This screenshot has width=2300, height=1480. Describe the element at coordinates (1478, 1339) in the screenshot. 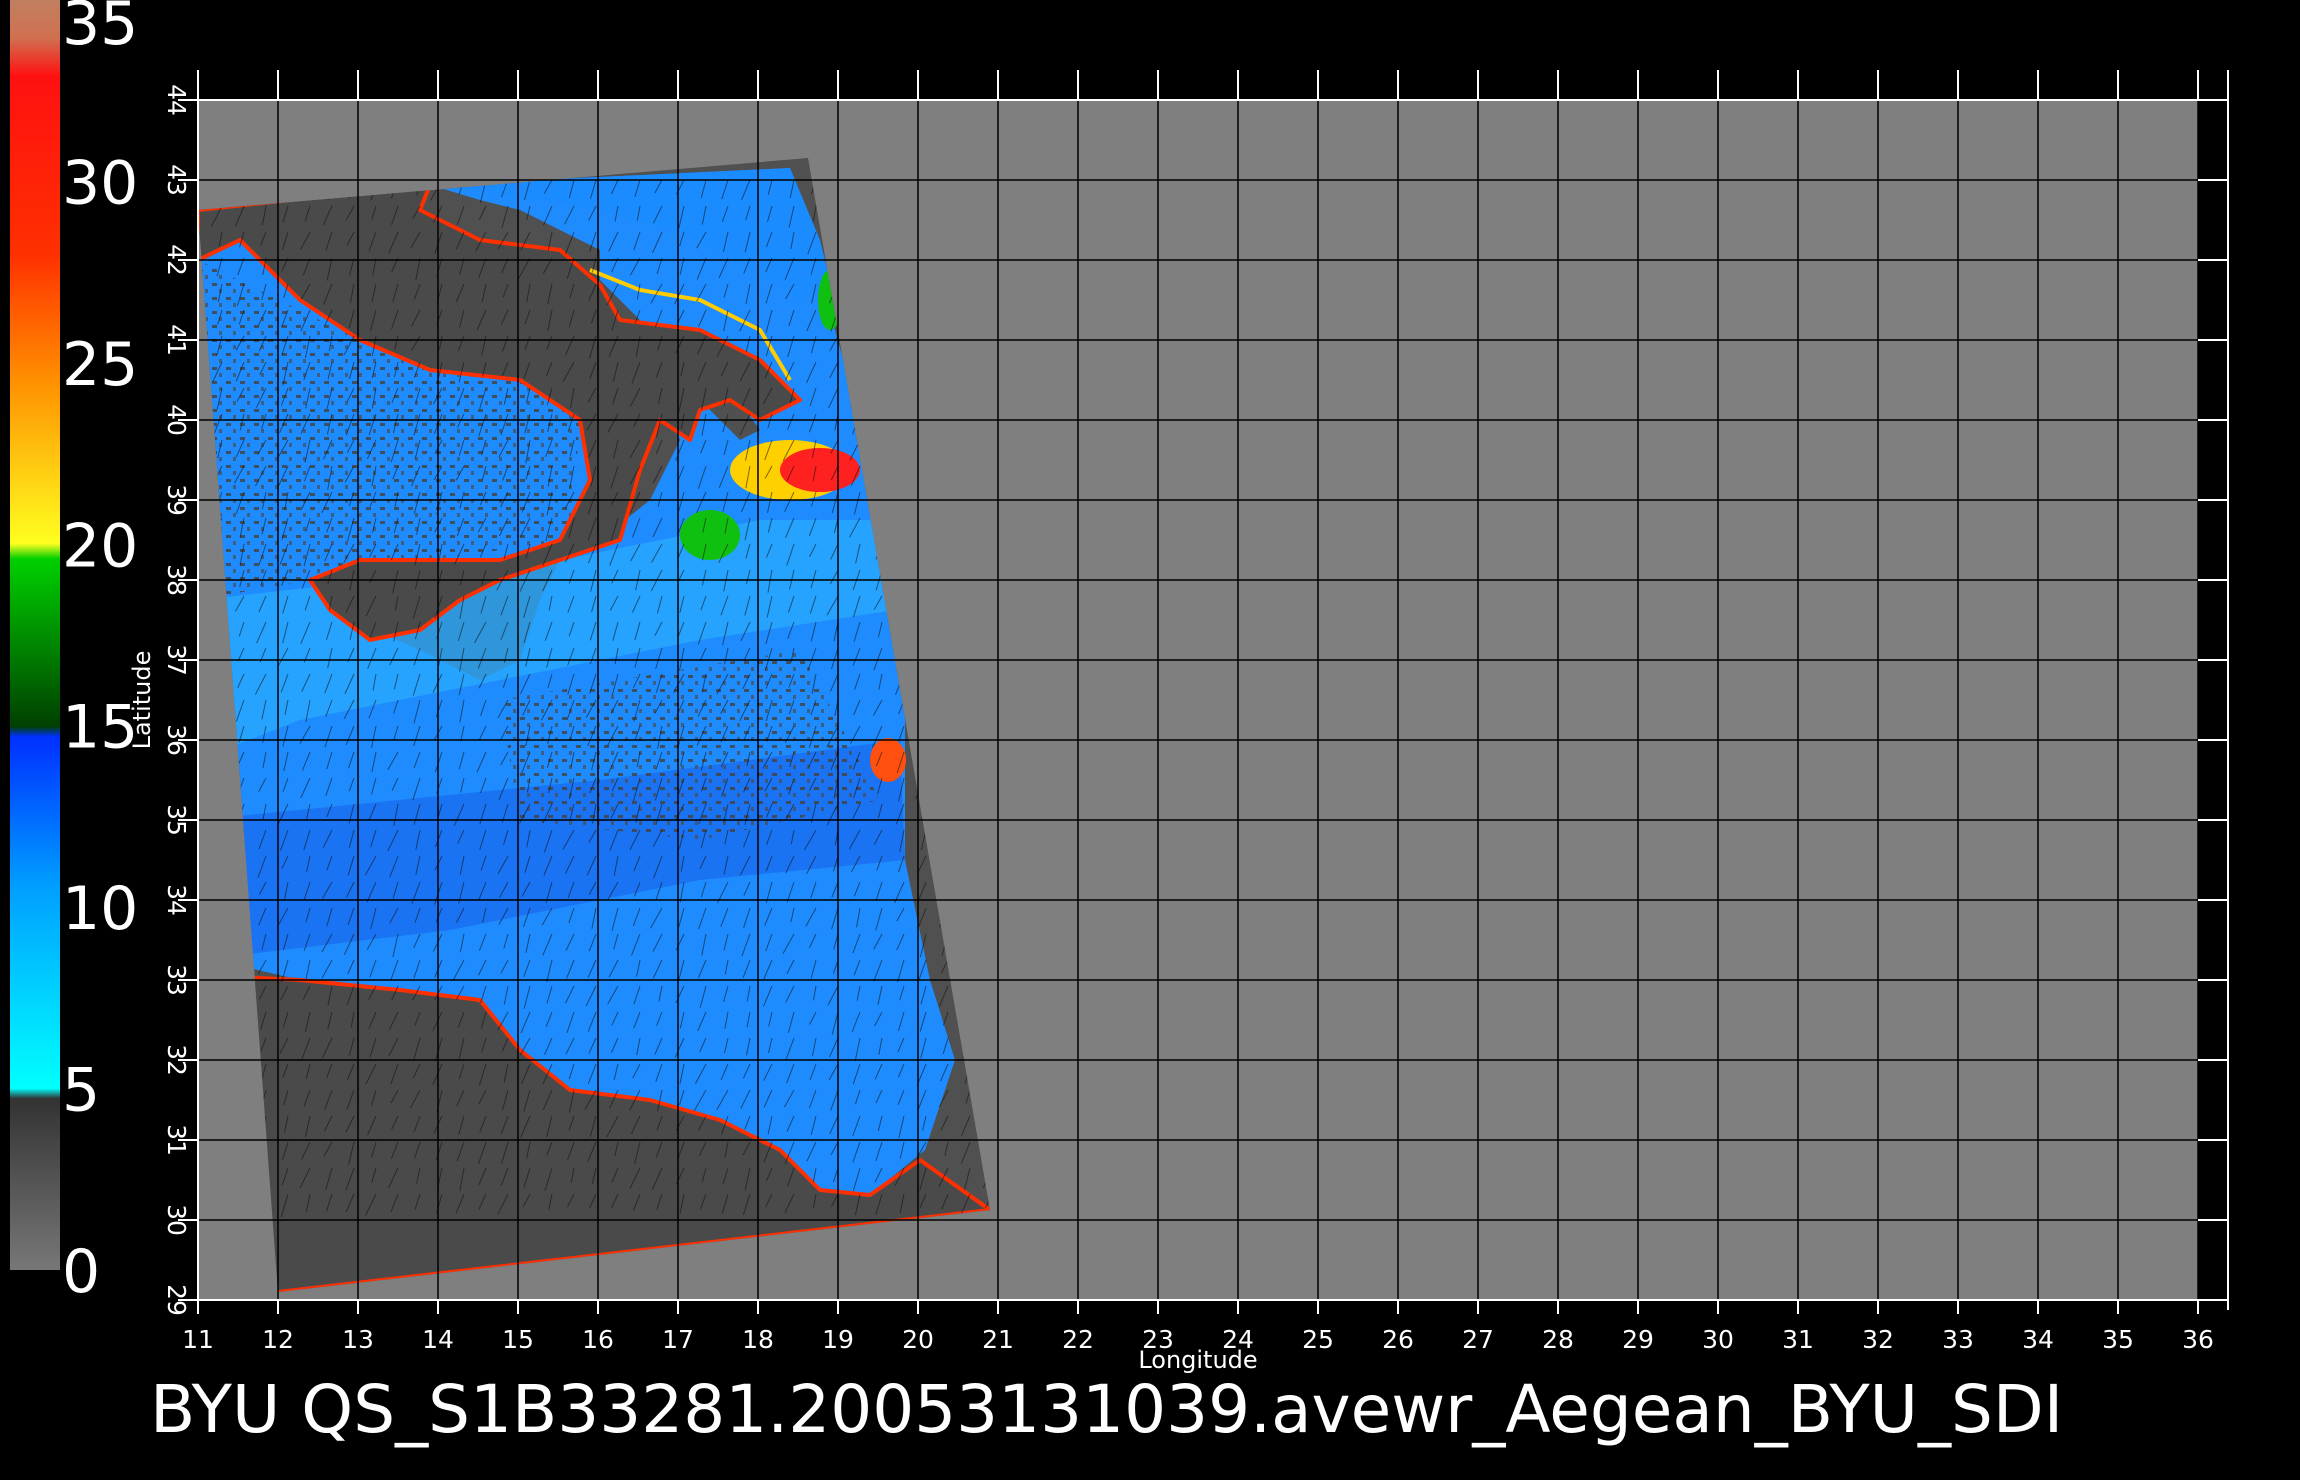

I see `lon-tick-label: 27` at that location.